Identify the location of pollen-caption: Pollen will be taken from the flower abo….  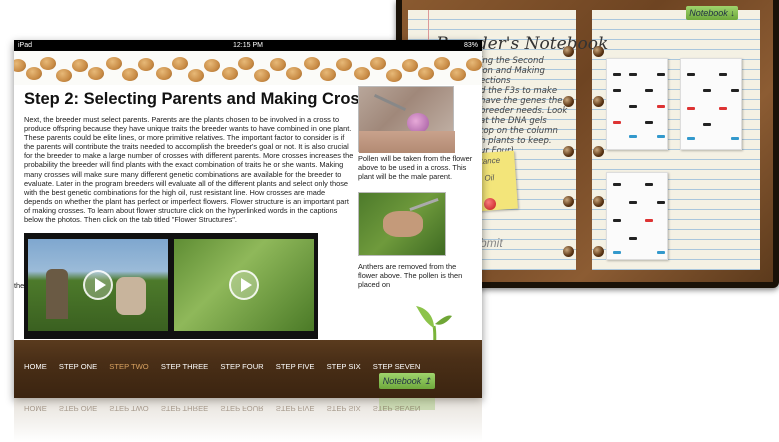
(415, 168).